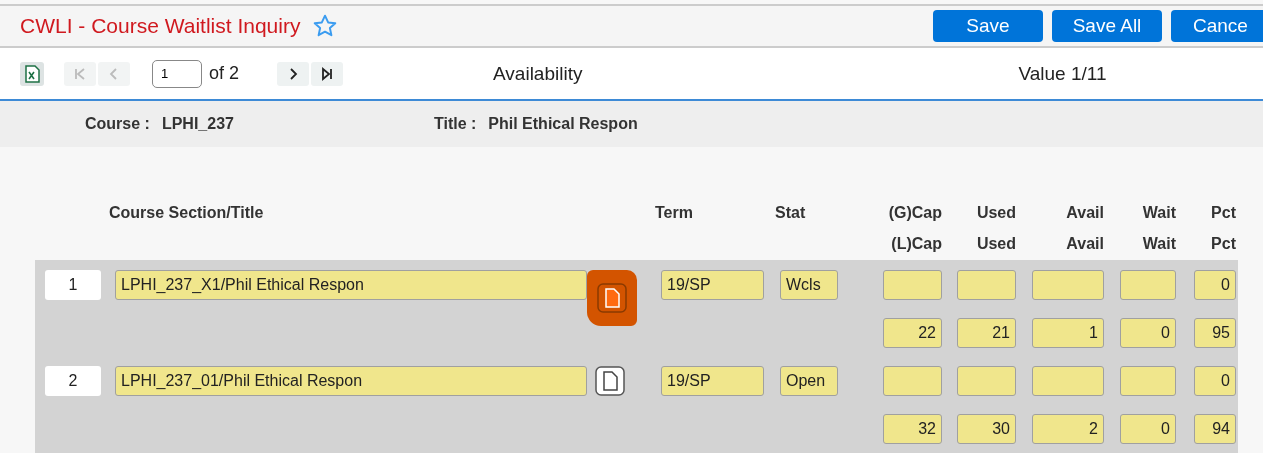 The width and height of the screenshot is (1263, 453). Describe the element at coordinates (790, 213) in the screenshot. I see `column-header: Stat` at that location.